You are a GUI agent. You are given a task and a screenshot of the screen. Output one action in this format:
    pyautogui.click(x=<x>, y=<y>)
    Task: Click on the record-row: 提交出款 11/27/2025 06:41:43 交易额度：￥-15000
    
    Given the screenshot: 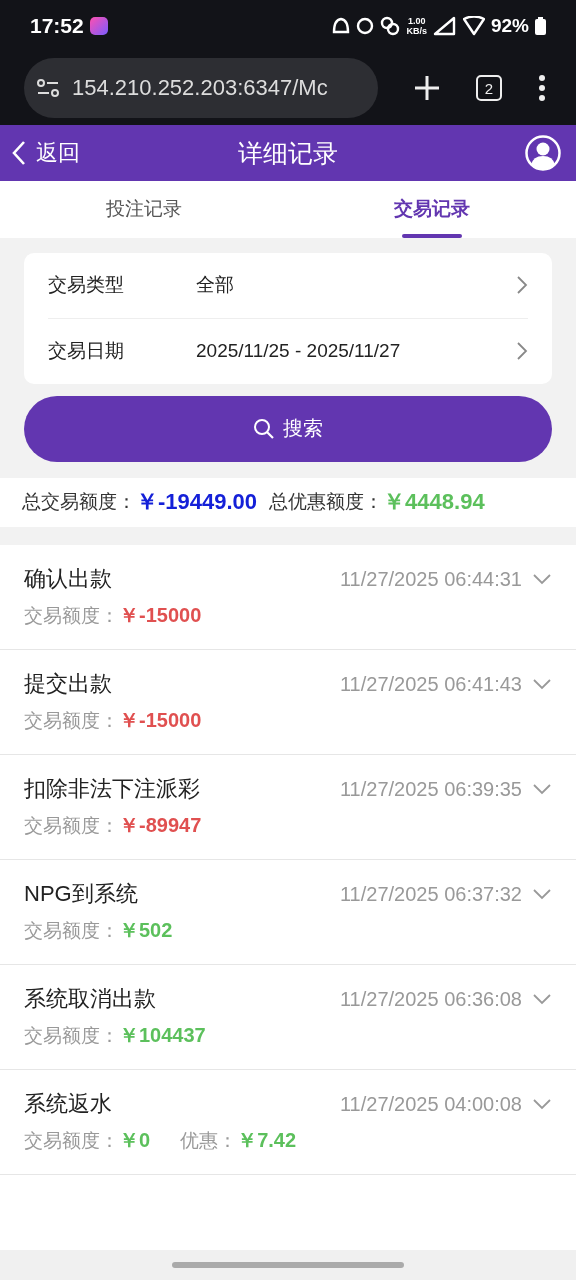 What is the action you would take?
    pyautogui.click(x=288, y=702)
    